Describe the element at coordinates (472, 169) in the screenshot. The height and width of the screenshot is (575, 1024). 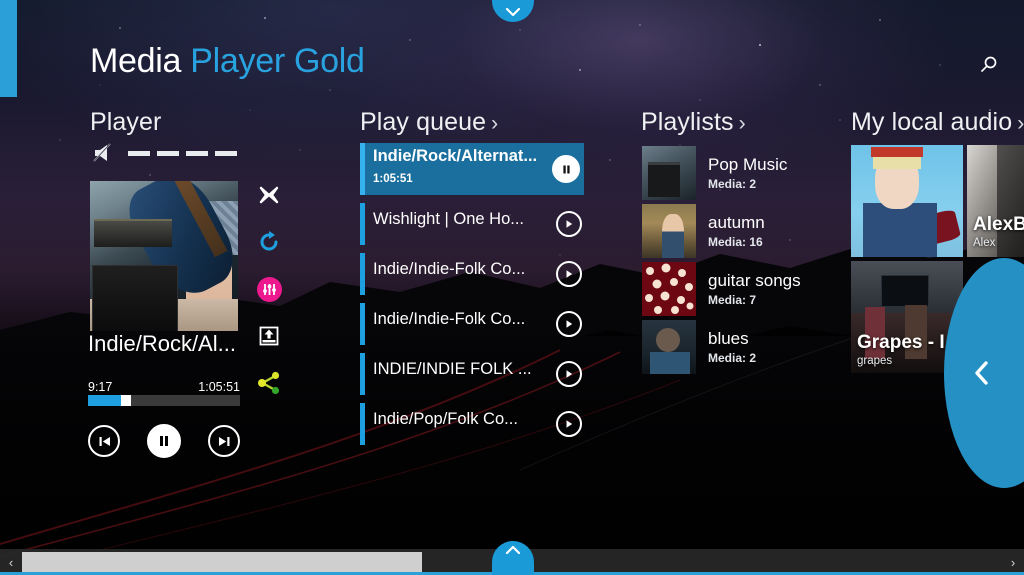
I see `queue-item-0: Indie/Rock/Alternat... 1:05:51` at that location.